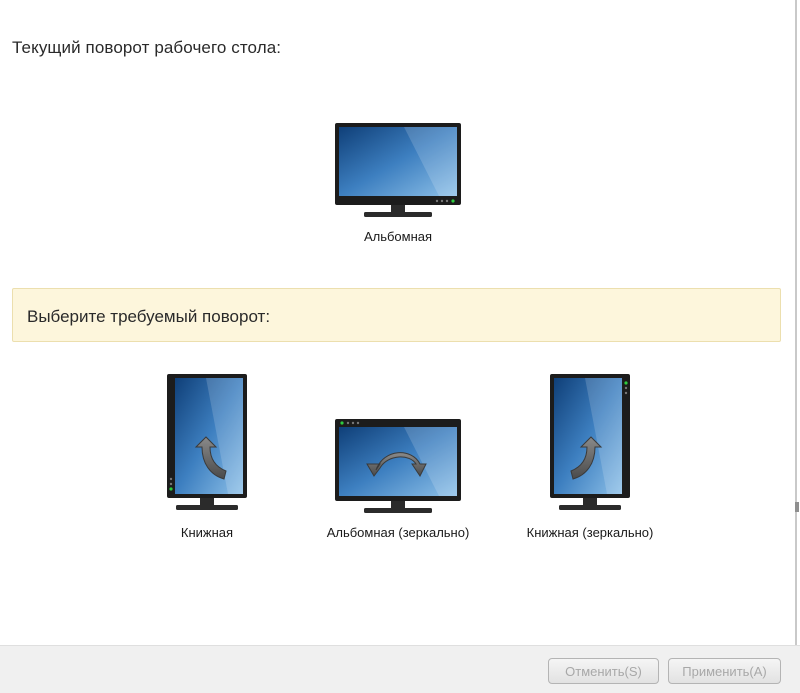 The width and height of the screenshot is (800, 693). What do you see at coordinates (207, 532) in the screenshot?
I see `rotation-option-label: Книжная` at bounding box center [207, 532].